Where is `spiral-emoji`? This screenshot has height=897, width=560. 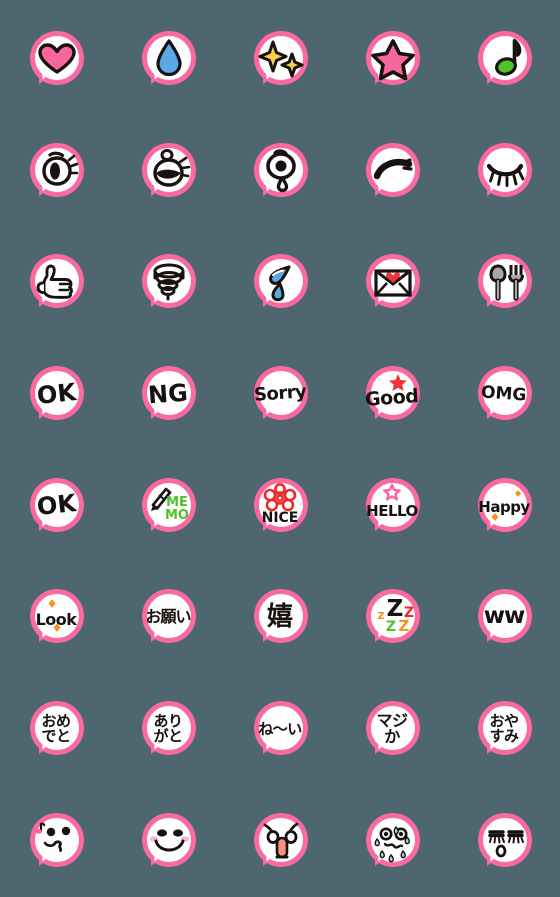
spiral-emoji is located at coordinates (168, 282).